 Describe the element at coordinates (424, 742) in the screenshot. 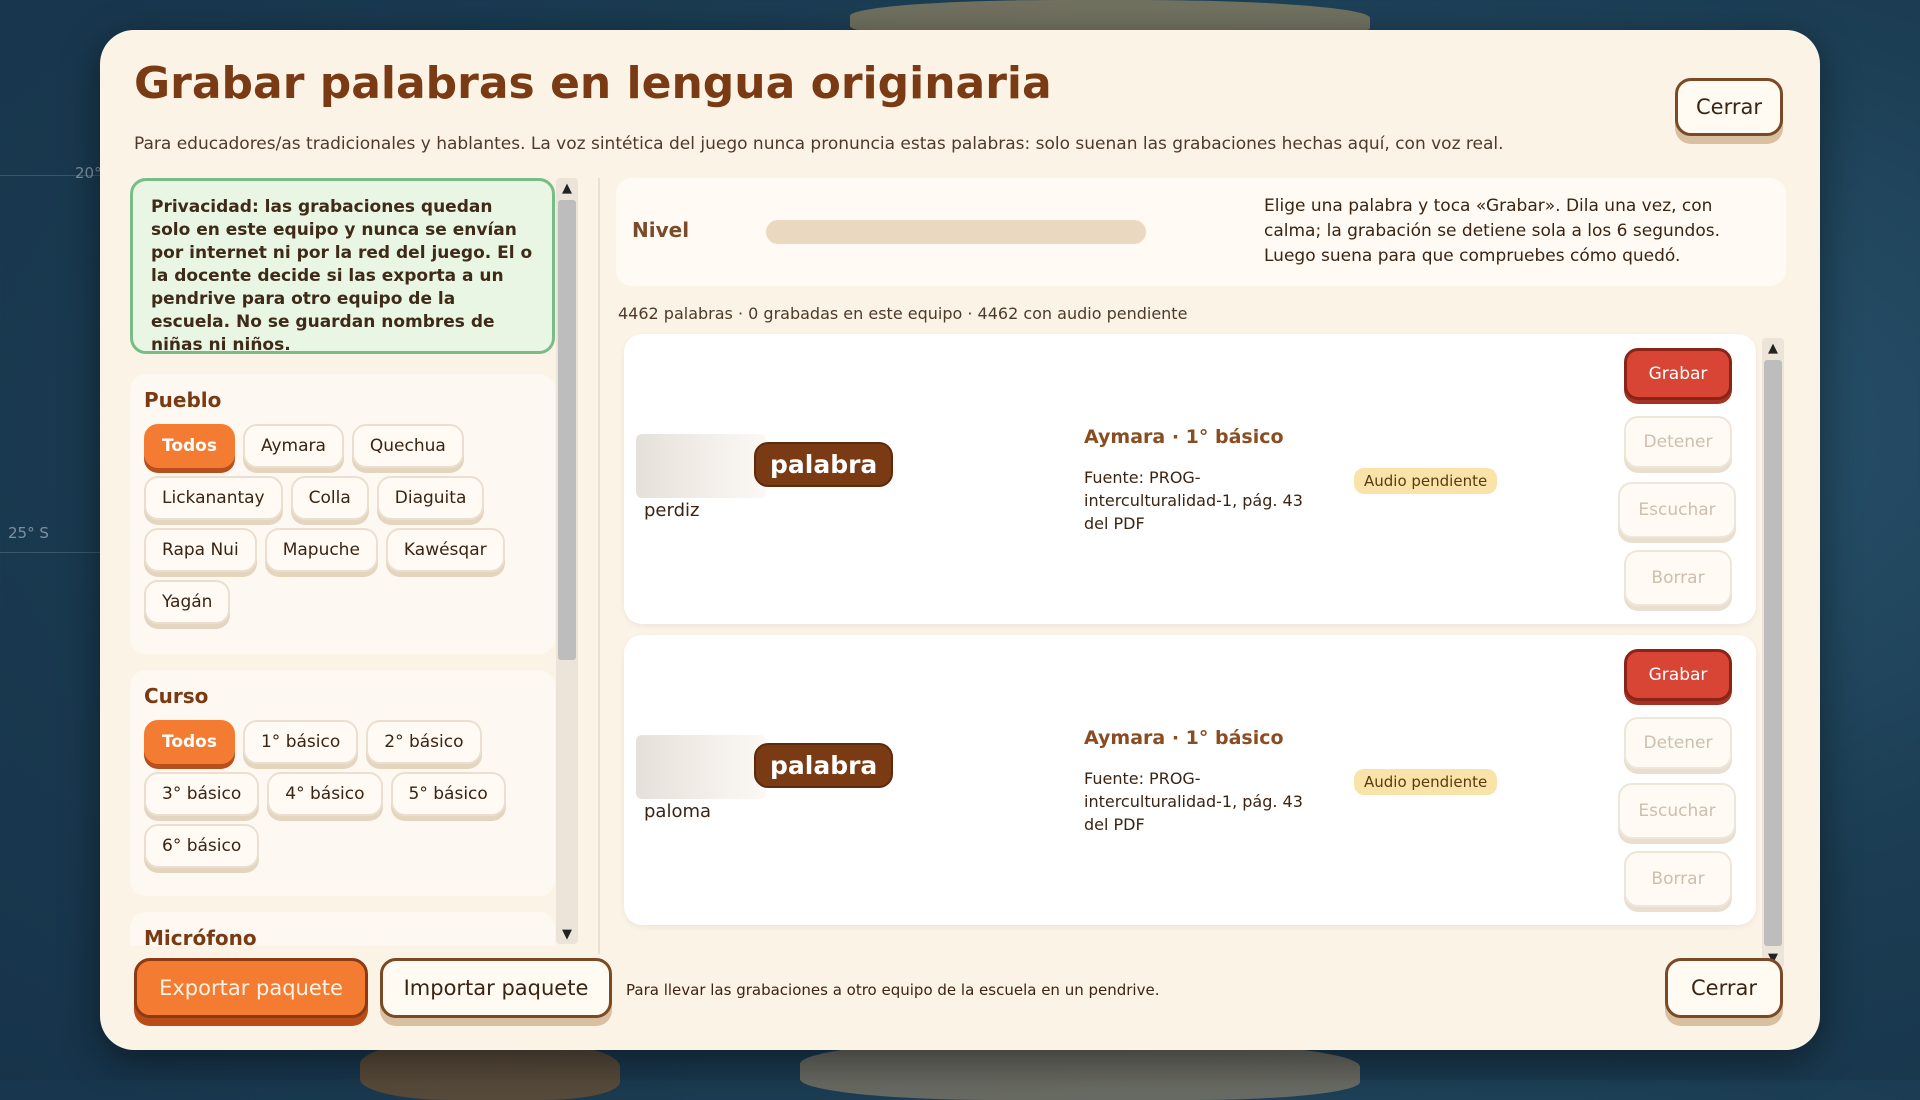

I see `curso-chip-2-basico: 2° básico` at that location.